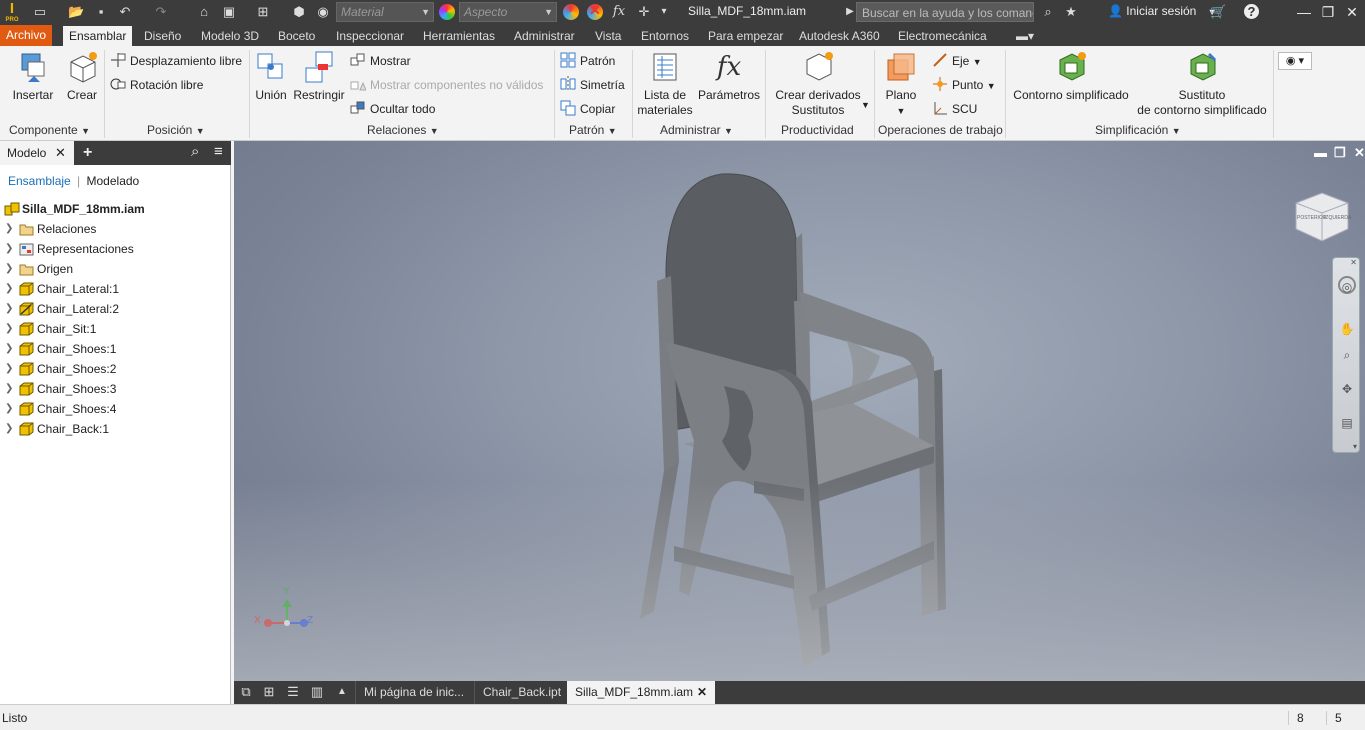 This screenshot has height=730, width=1365. I want to click on tab-modelo: Modelo ✕, so click(37, 153).